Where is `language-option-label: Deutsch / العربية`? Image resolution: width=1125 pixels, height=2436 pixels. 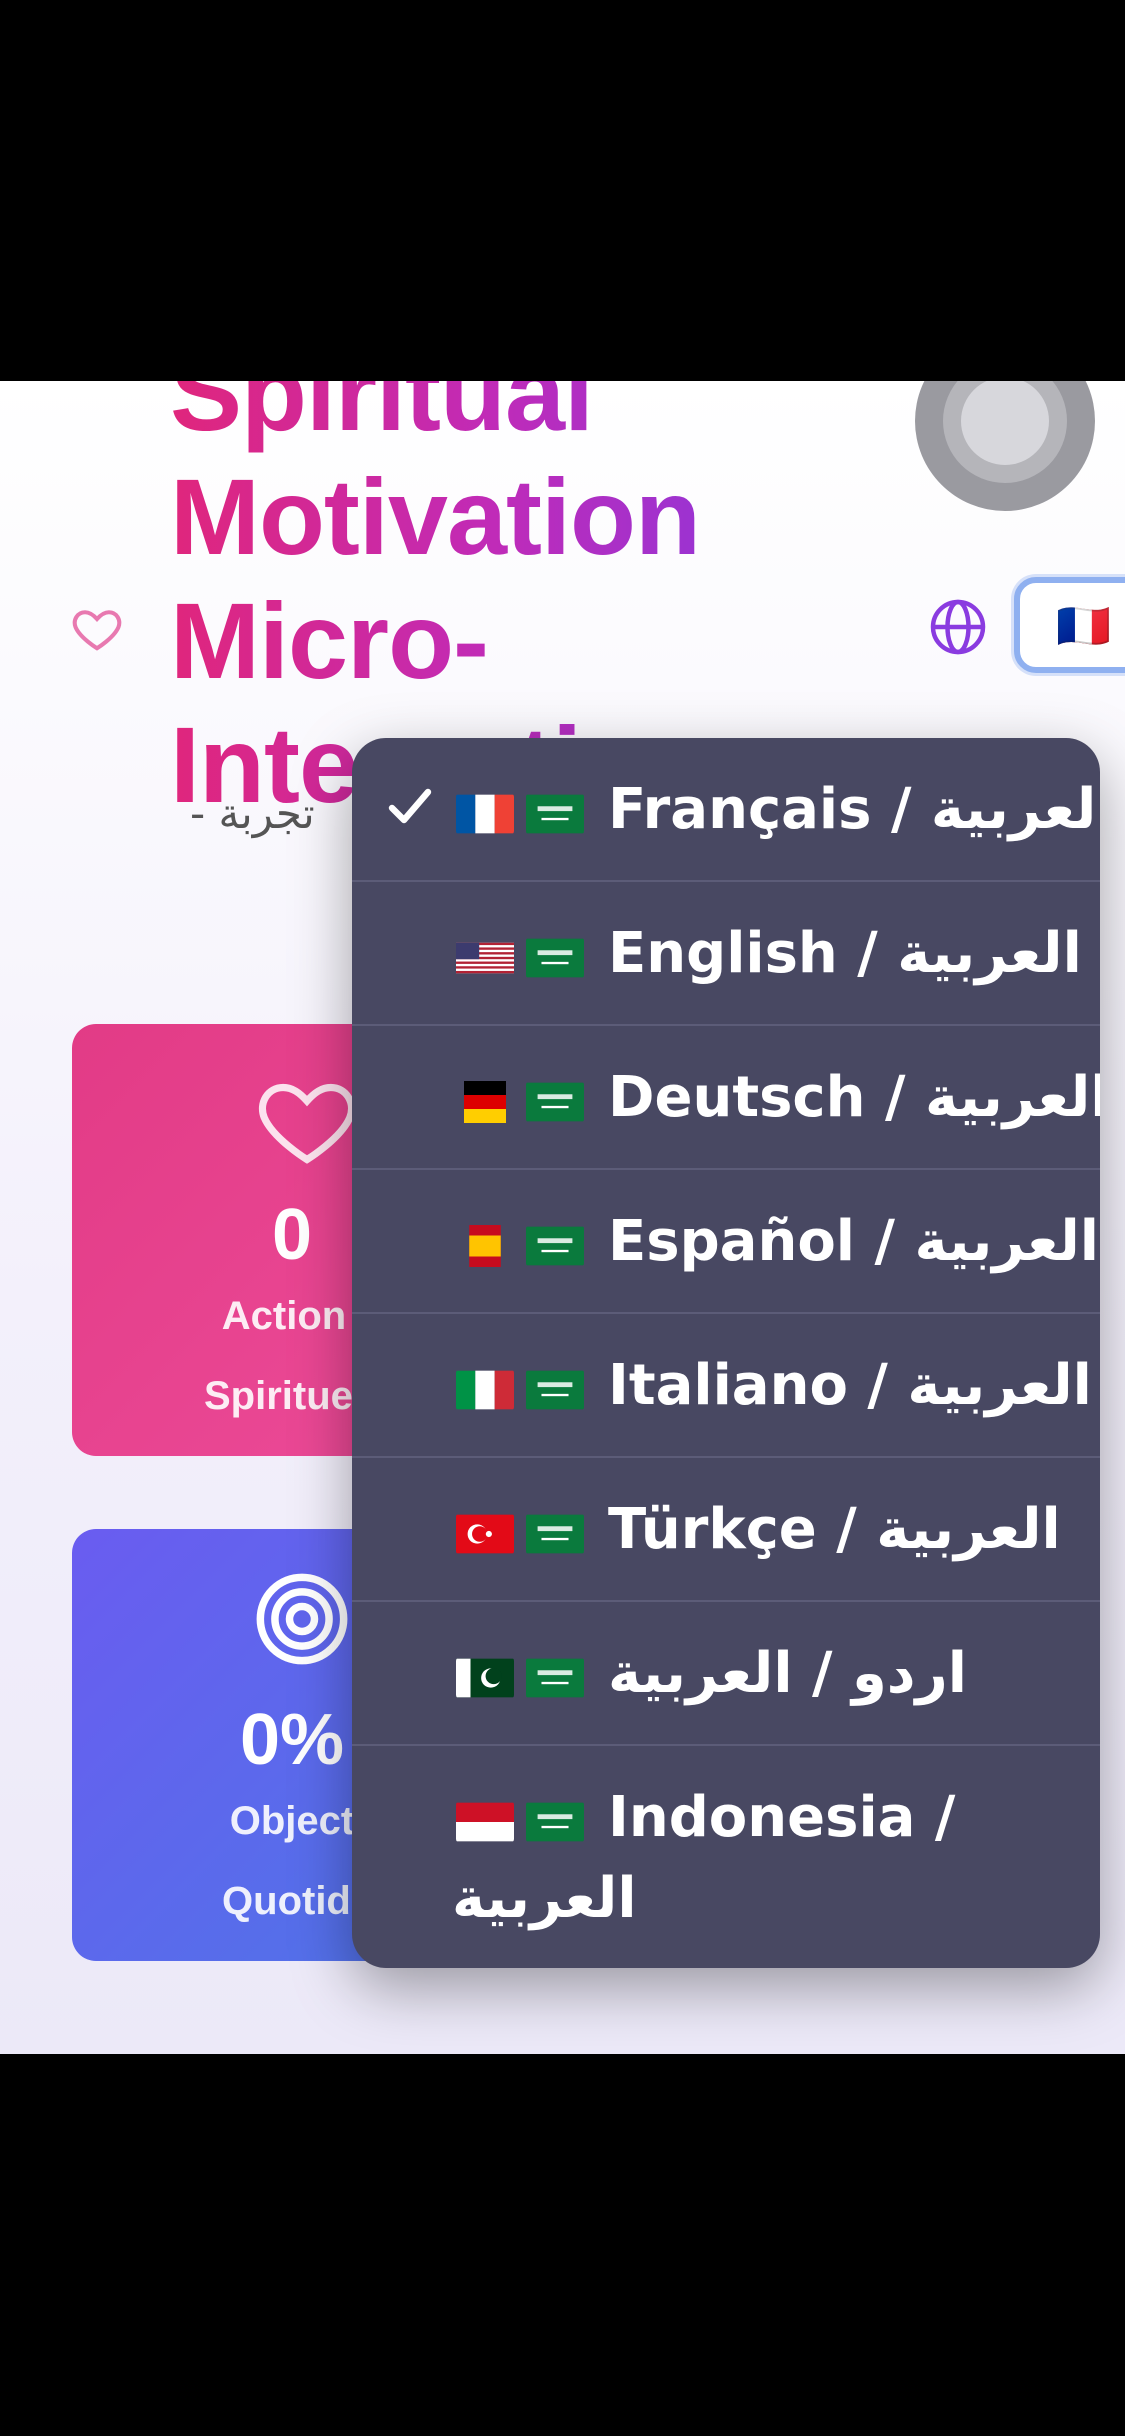
language-option-label: Deutsch / العربية is located at coordinates (854, 1097).